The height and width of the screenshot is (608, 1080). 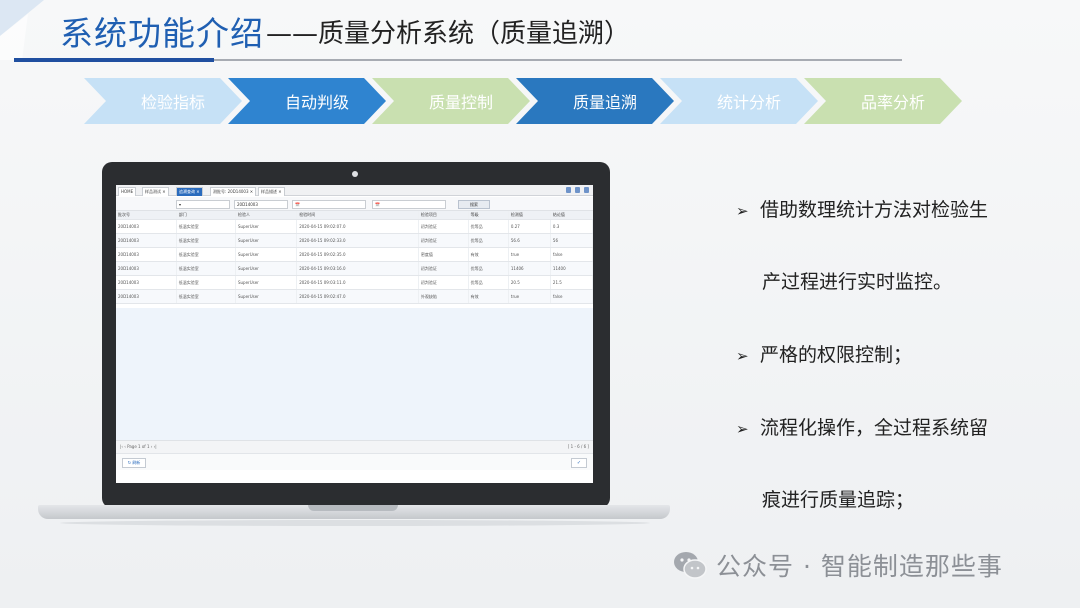 What do you see at coordinates (824, 355) in the screenshot?
I see `feature-2: ➢ 严格的权限控制；` at bounding box center [824, 355].